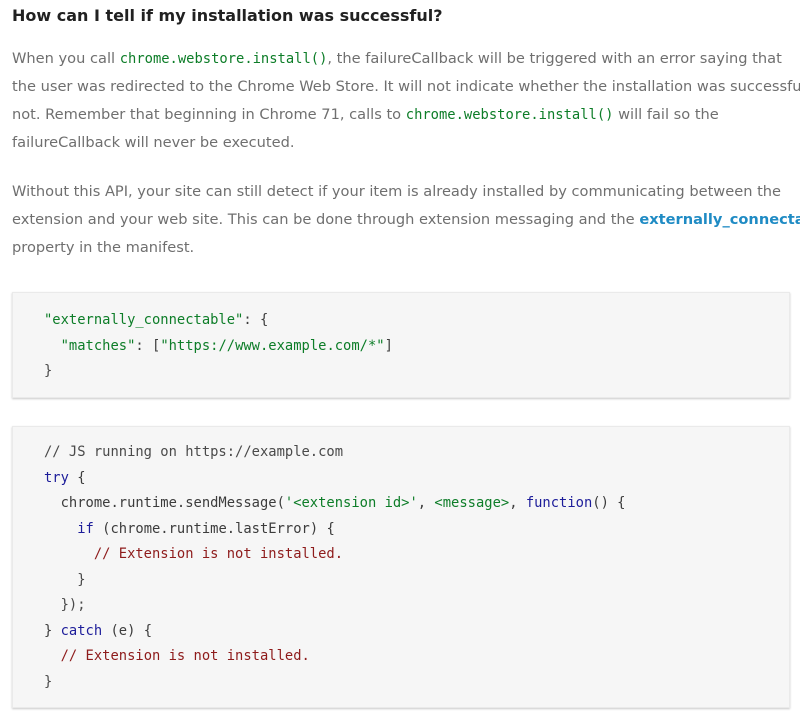 This screenshot has height=715, width=800. I want to click on code-line: // JS running on https://example.com, so click(194, 452).